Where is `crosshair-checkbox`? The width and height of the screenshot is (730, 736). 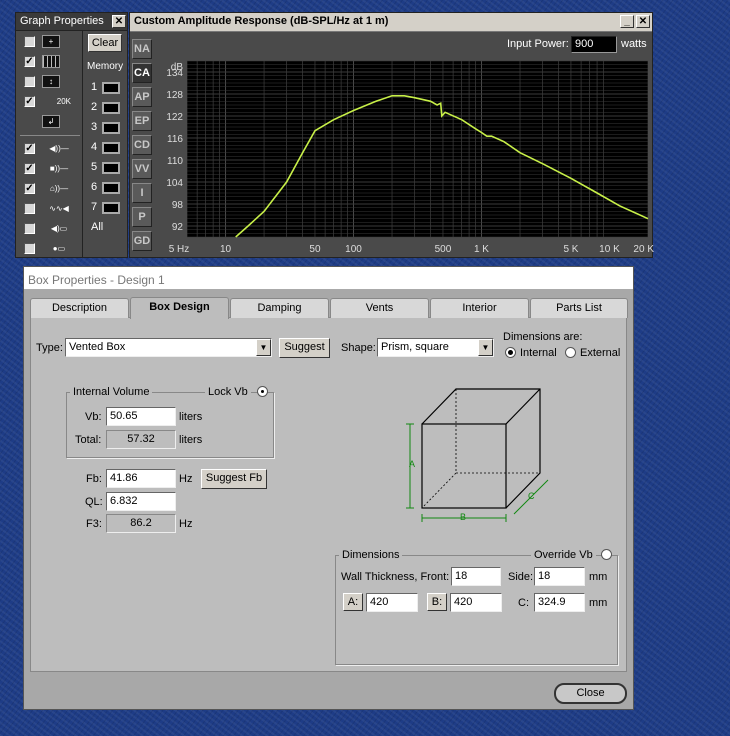
crosshair-checkbox is located at coordinates (29, 41).